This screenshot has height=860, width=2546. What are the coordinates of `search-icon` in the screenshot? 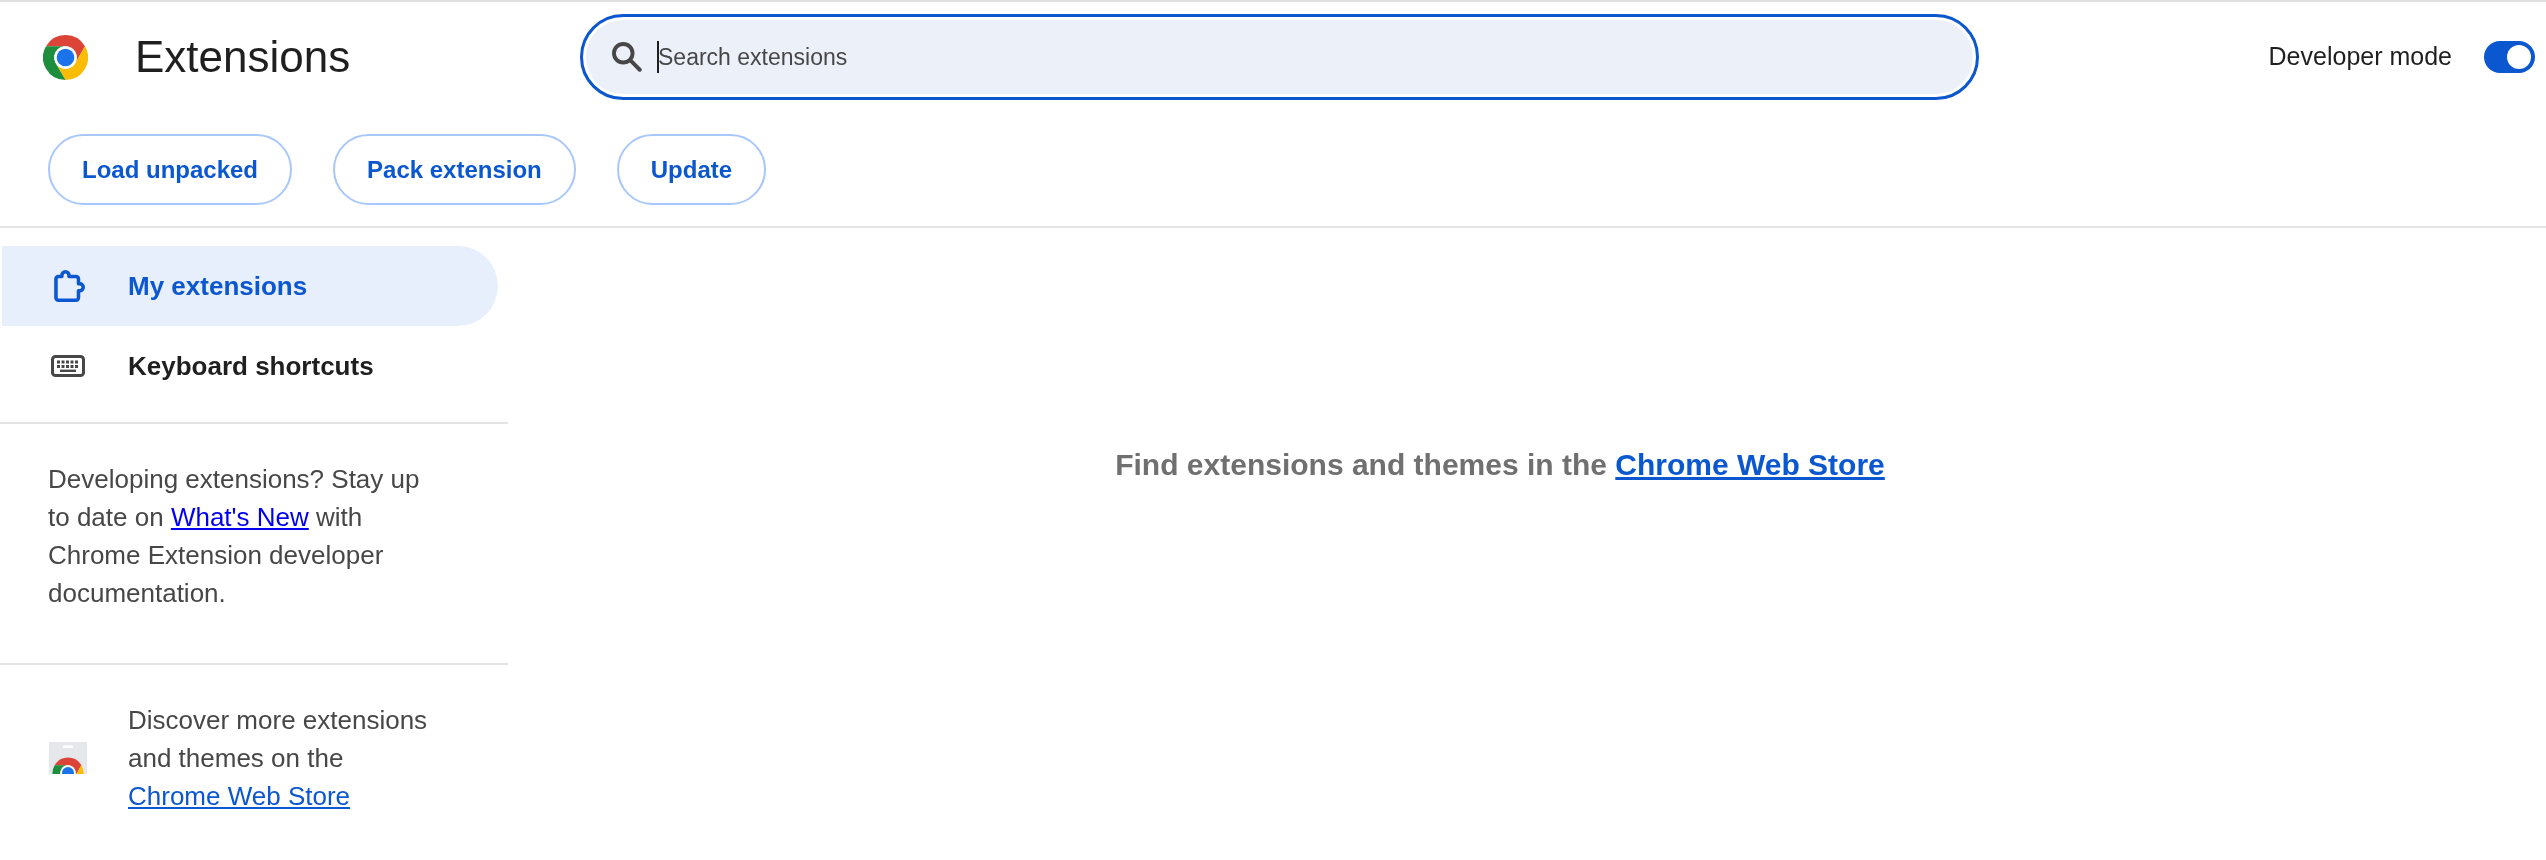 It's located at (627, 57).